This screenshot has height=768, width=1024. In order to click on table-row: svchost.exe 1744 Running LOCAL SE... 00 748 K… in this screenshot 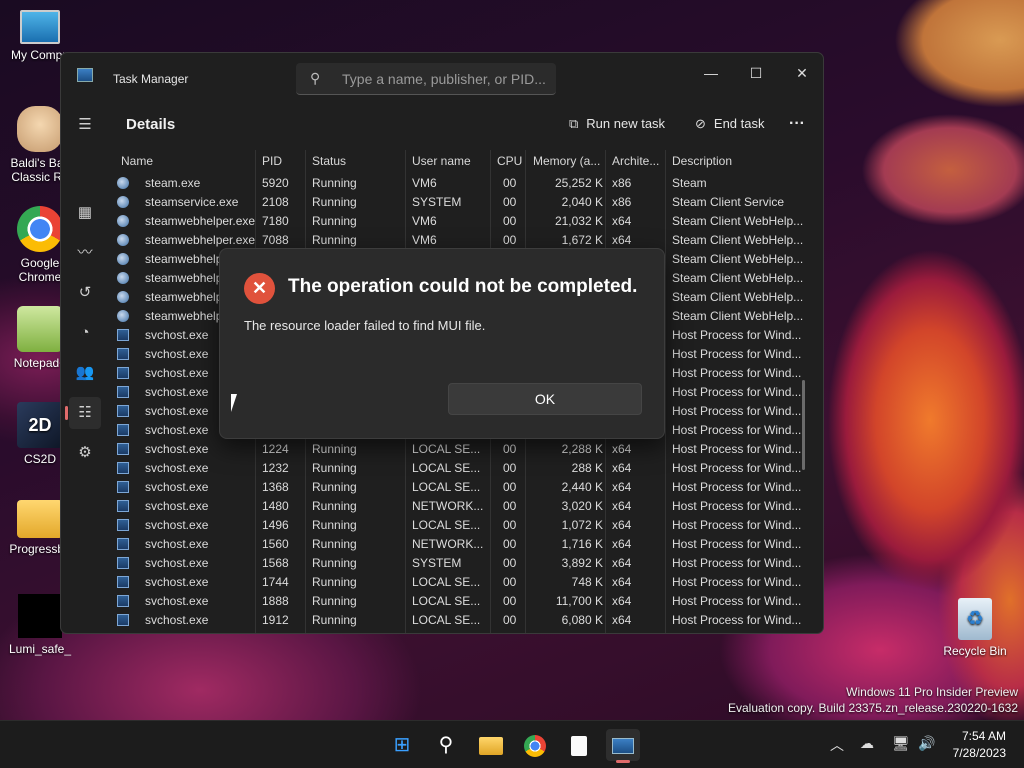, I will do `click(459, 582)`.